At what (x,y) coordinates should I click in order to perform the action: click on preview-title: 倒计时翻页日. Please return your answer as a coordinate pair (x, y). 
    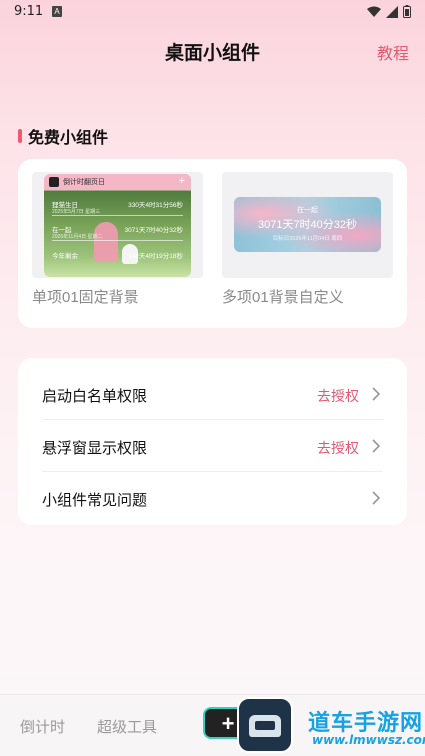
    Looking at the image, I should click on (84, 182).